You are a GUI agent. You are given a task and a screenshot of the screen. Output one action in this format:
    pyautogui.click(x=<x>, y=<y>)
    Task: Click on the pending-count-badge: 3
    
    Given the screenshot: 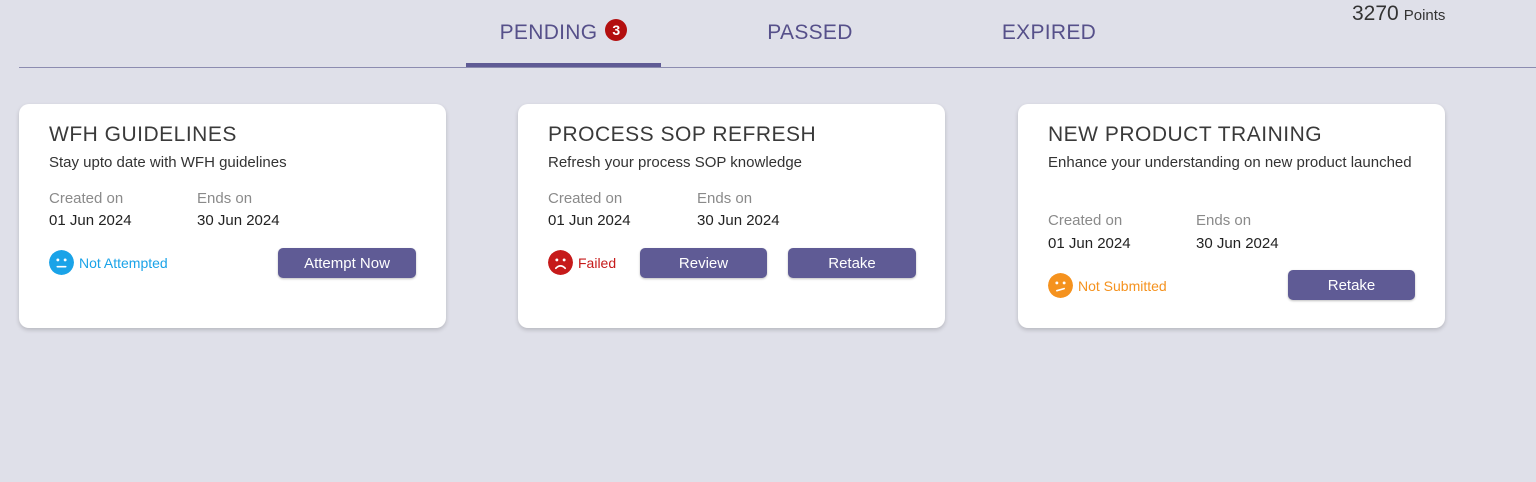 What is the action you would take?
    pyautogui.click(x=616, y=30)
    